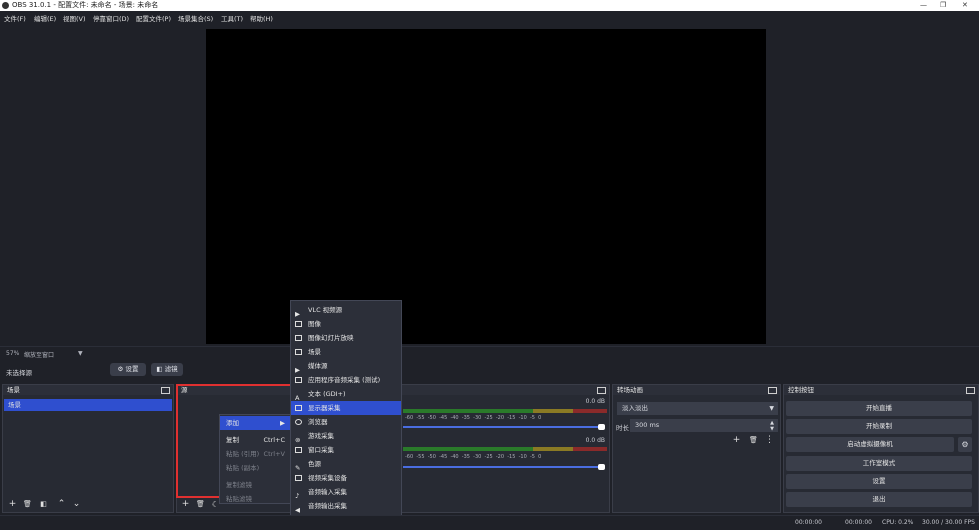 Image resolution: width=979 pixels, height=530 pixels. Describe the element at coordinates (697, 408) in the screenshot. I see `transition-type-select: 淡入淡出 ▼` at that location.